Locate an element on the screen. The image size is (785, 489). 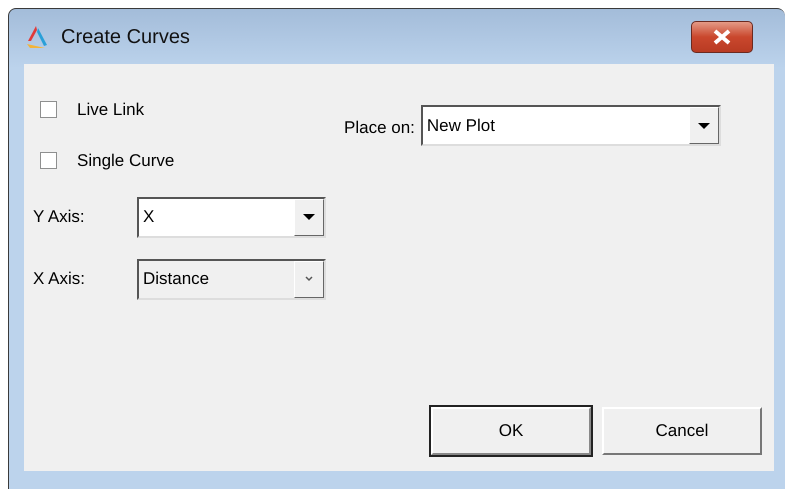
close-button is located at coordinates (722, 36).